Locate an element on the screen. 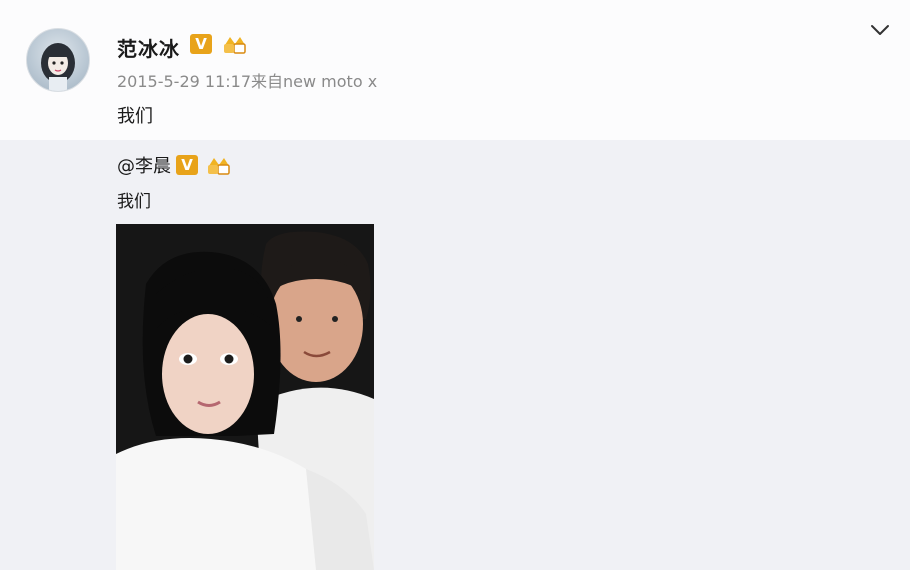 The height and width of the screenshot is (570, 910). avatar-illustration is located at coordinates (58, 67).